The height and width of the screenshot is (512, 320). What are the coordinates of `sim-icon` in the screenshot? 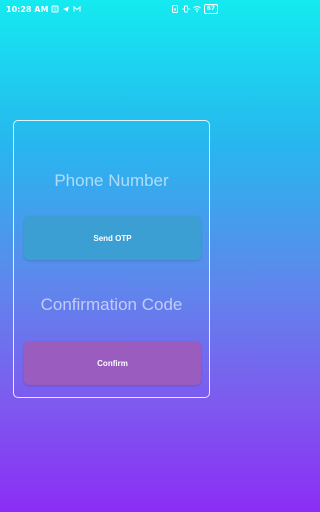 It's located at (175, 9).